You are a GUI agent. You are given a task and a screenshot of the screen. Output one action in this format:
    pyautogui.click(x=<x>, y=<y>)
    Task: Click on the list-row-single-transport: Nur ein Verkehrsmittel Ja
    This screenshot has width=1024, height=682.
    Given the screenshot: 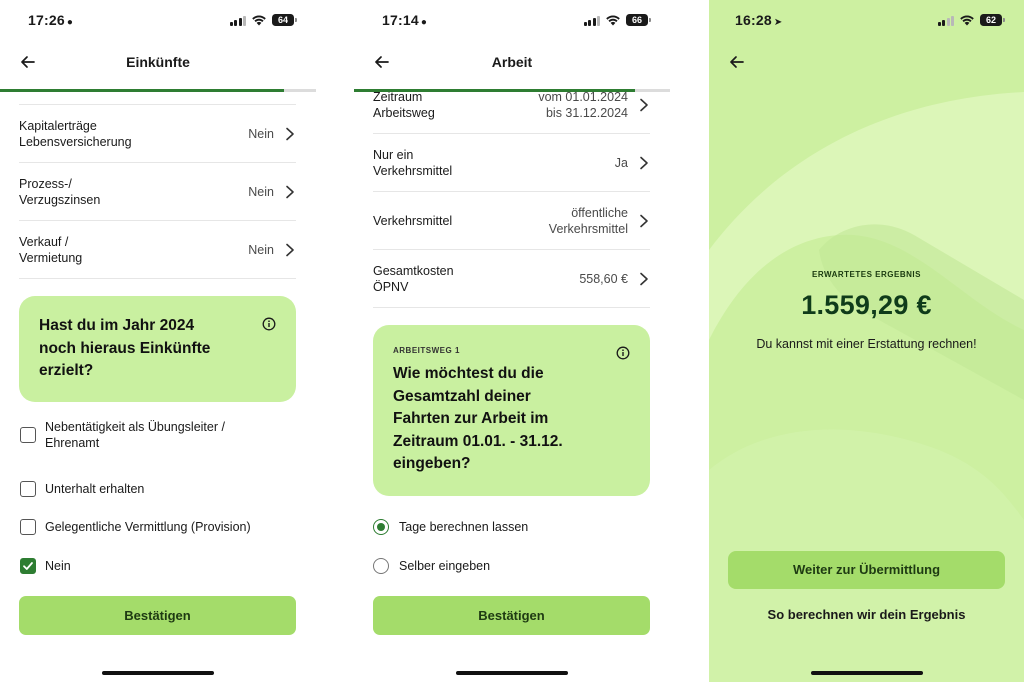 What is the action you would take?
    pyautogui.click(x=511, y=163)
    